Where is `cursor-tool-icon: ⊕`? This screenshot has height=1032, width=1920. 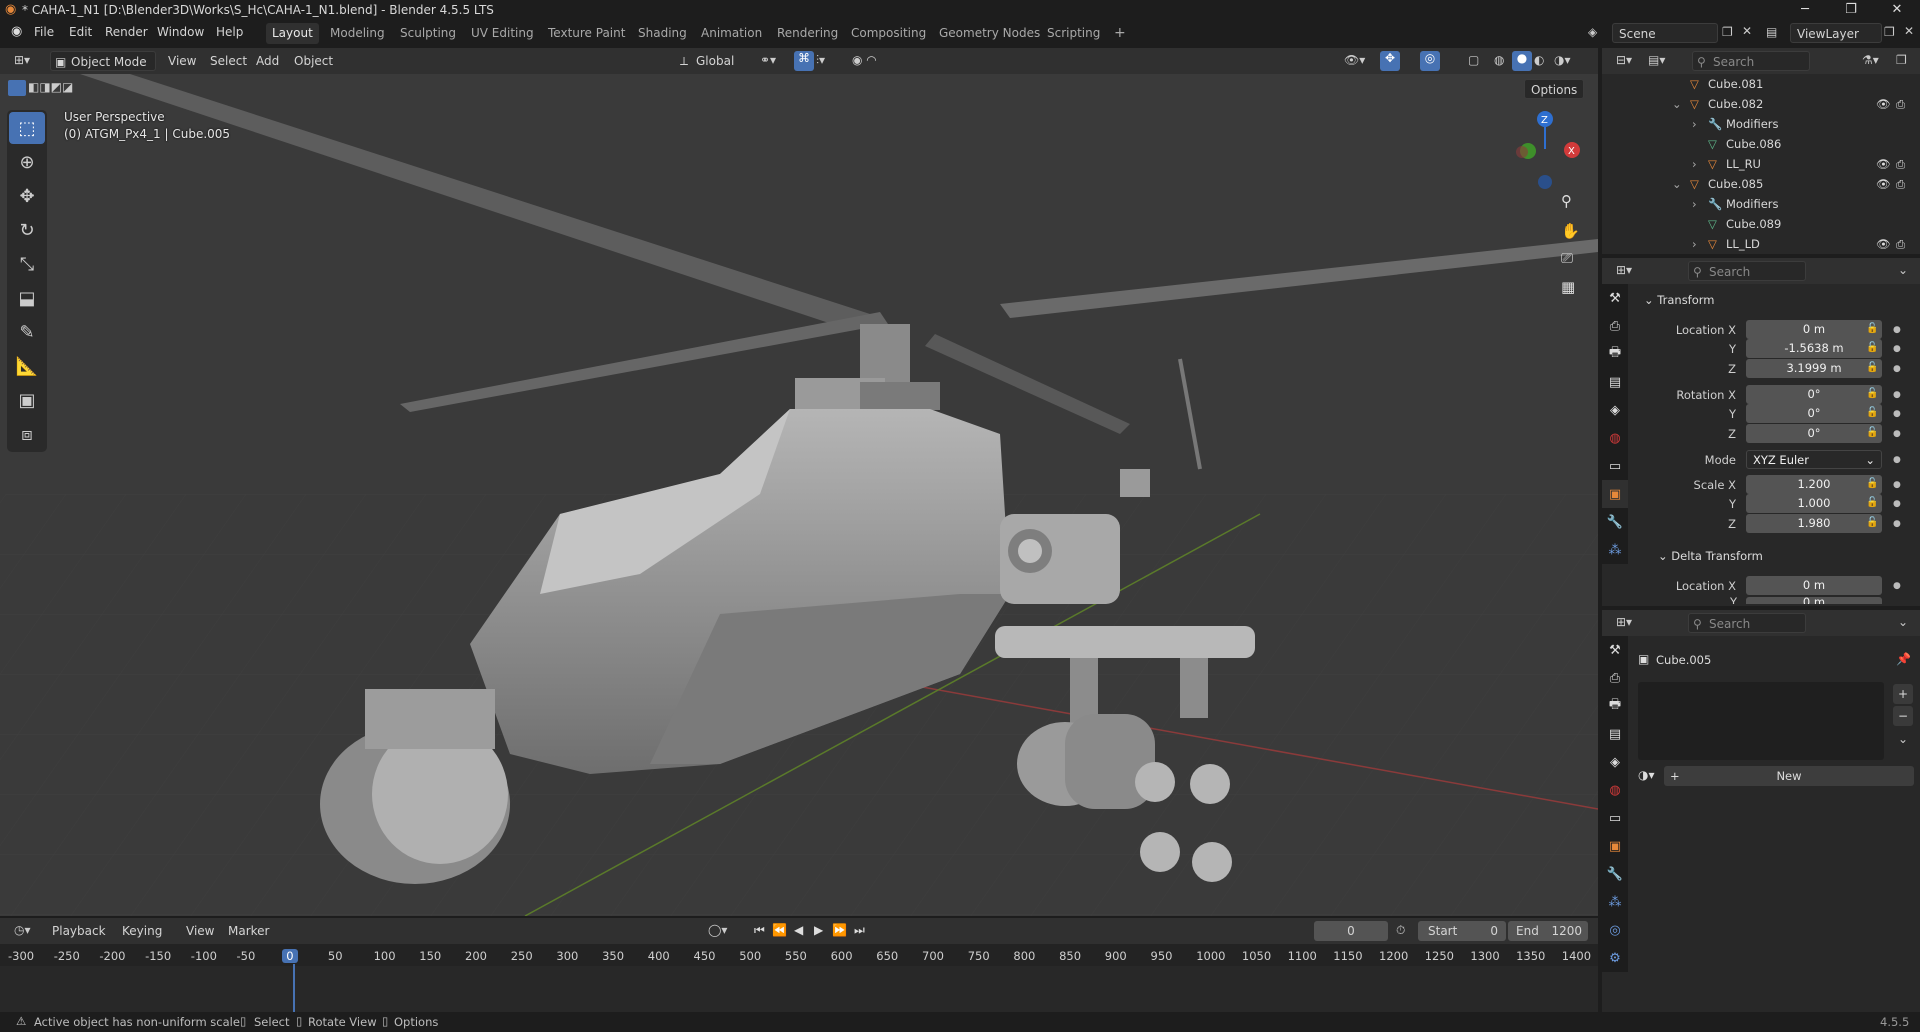 cursor-tool-icon: ⊕ is located at coordinates (27, 162).